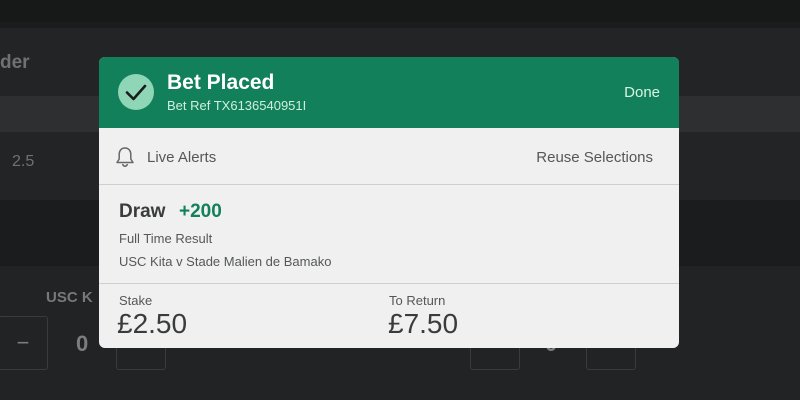  Describe the element at coordinates (237, 105) in the screenshot. I see `bet-reference: Bet Ref TX6136540951I` at that location.